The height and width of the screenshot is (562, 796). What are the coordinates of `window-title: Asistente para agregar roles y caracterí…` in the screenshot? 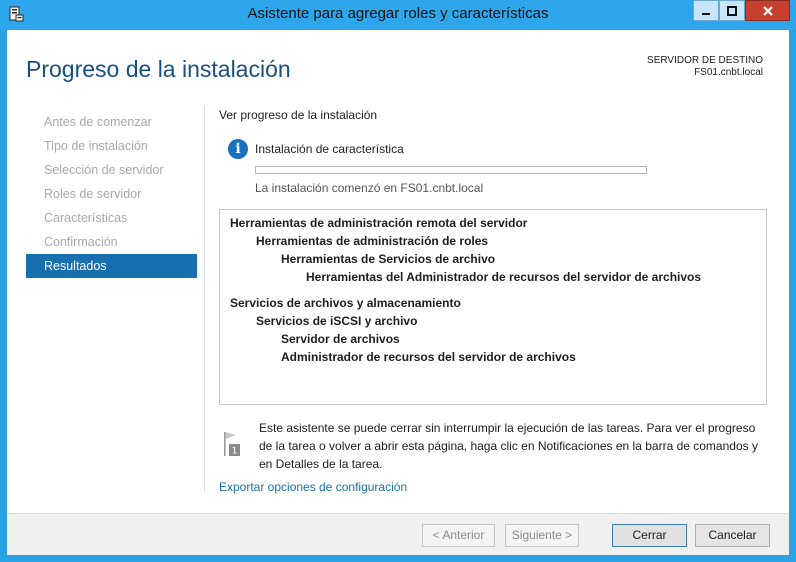 It's located at (398, 13).